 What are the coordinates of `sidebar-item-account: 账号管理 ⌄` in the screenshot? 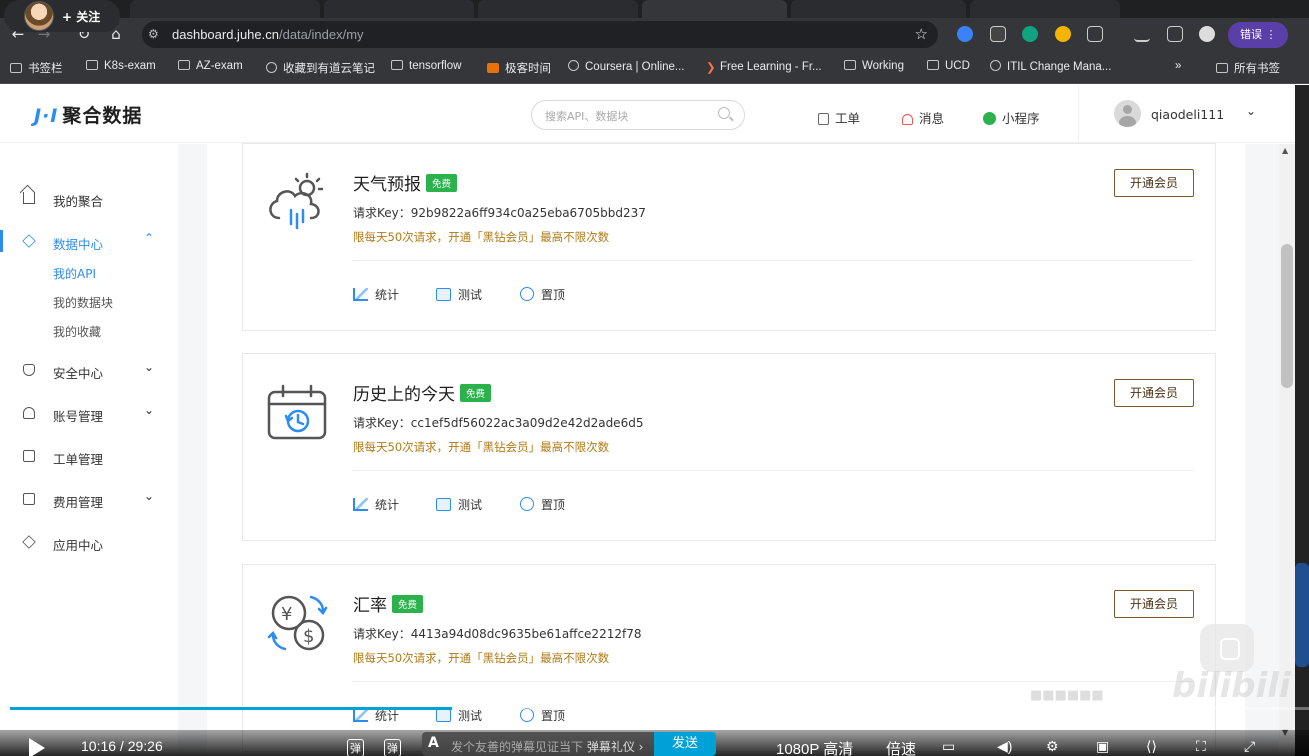 It's located at (89, 414).